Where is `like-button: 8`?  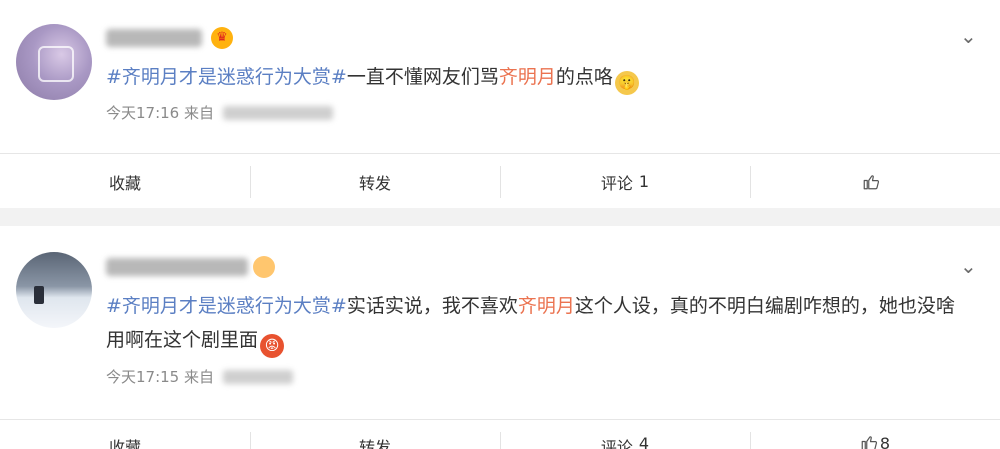
like-button: 8 is located at coordinates (875, 434).